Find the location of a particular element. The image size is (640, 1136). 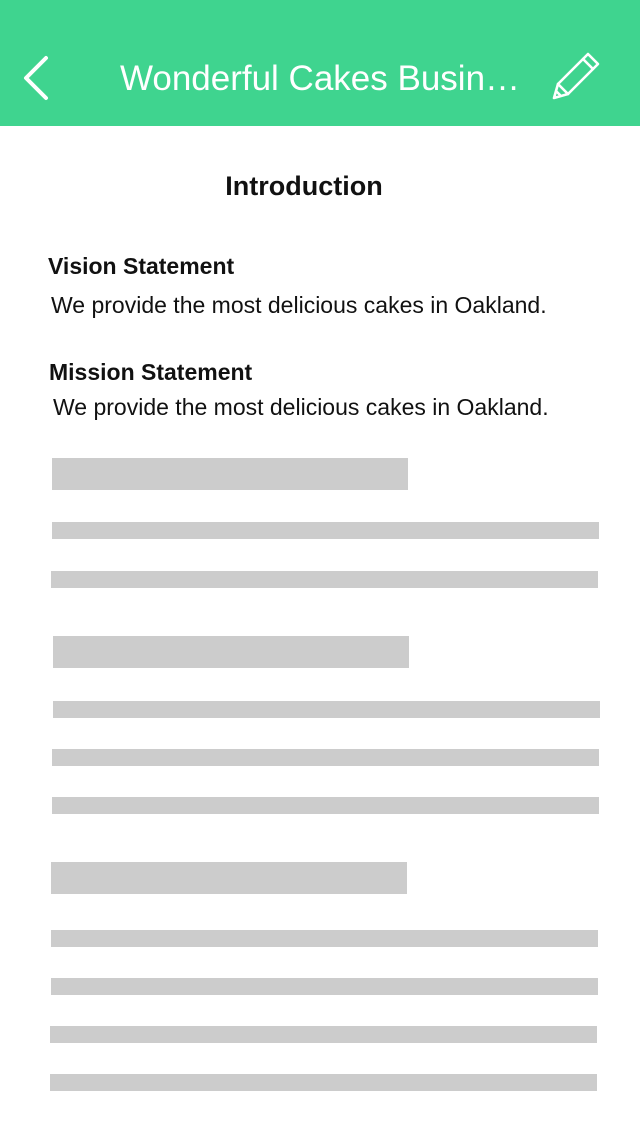

pencil-icon is located at coordinates (576, 76).